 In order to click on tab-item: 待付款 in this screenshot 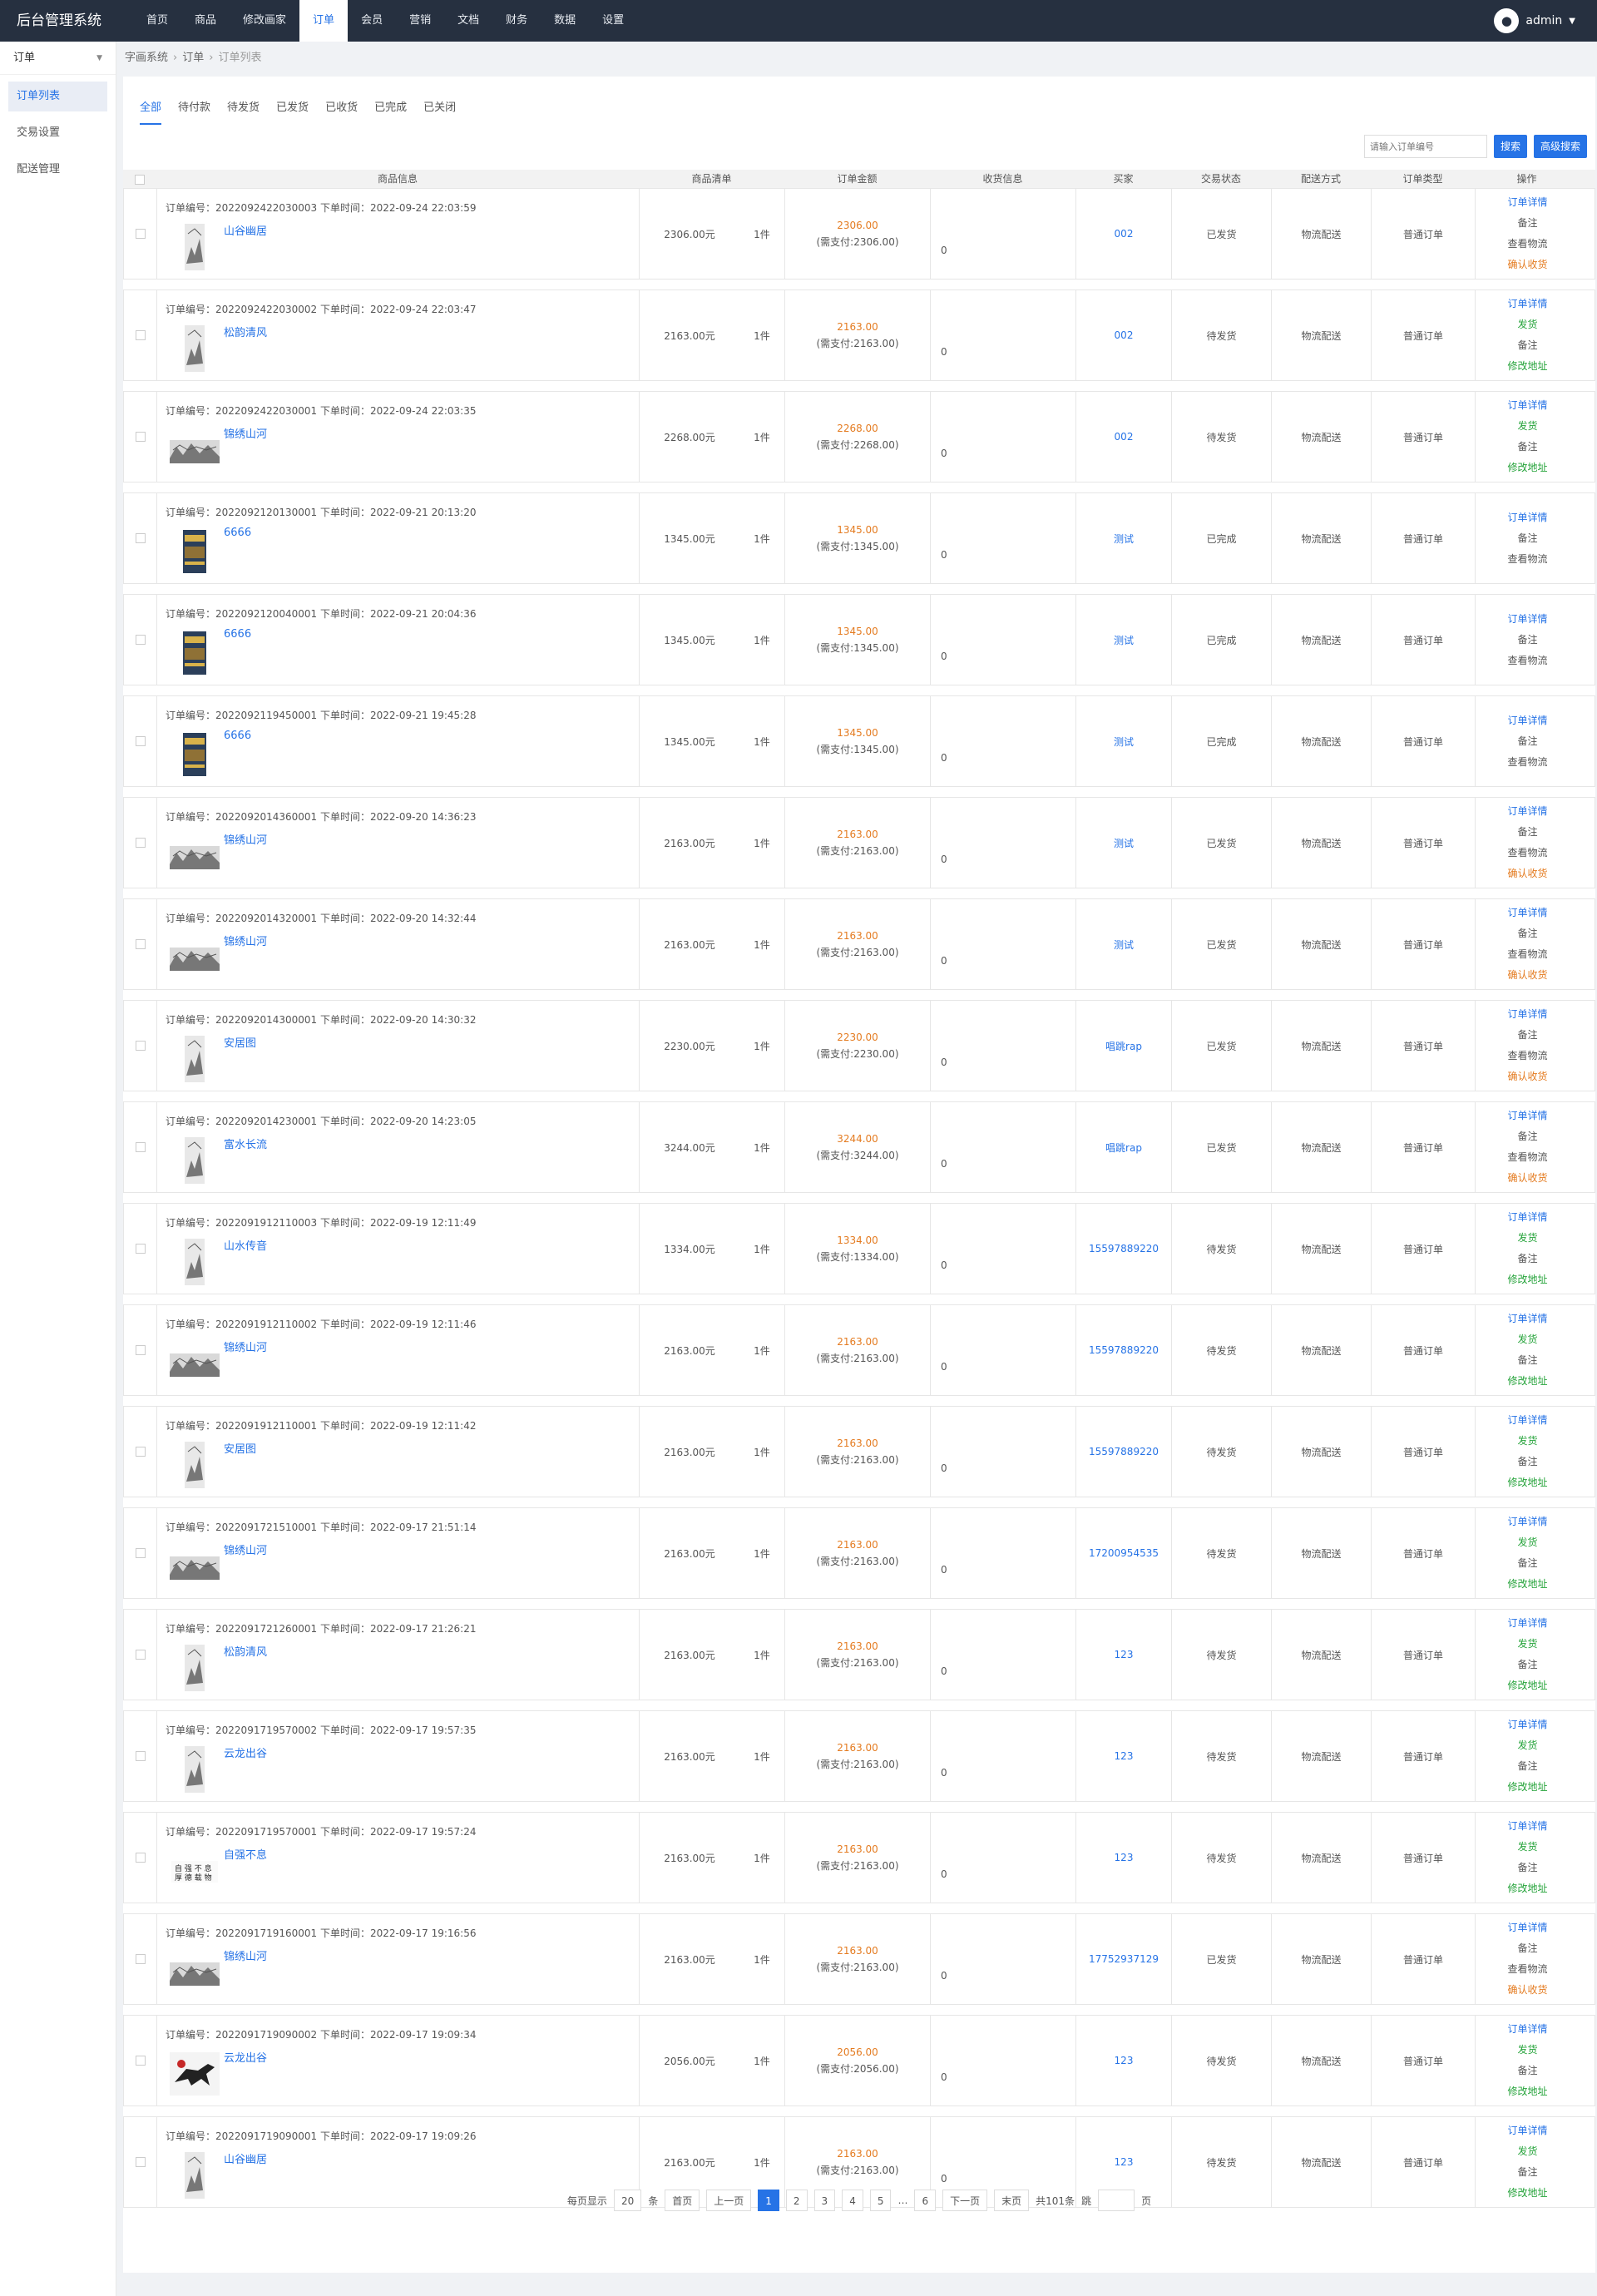, I will do `click(194, 108)`.